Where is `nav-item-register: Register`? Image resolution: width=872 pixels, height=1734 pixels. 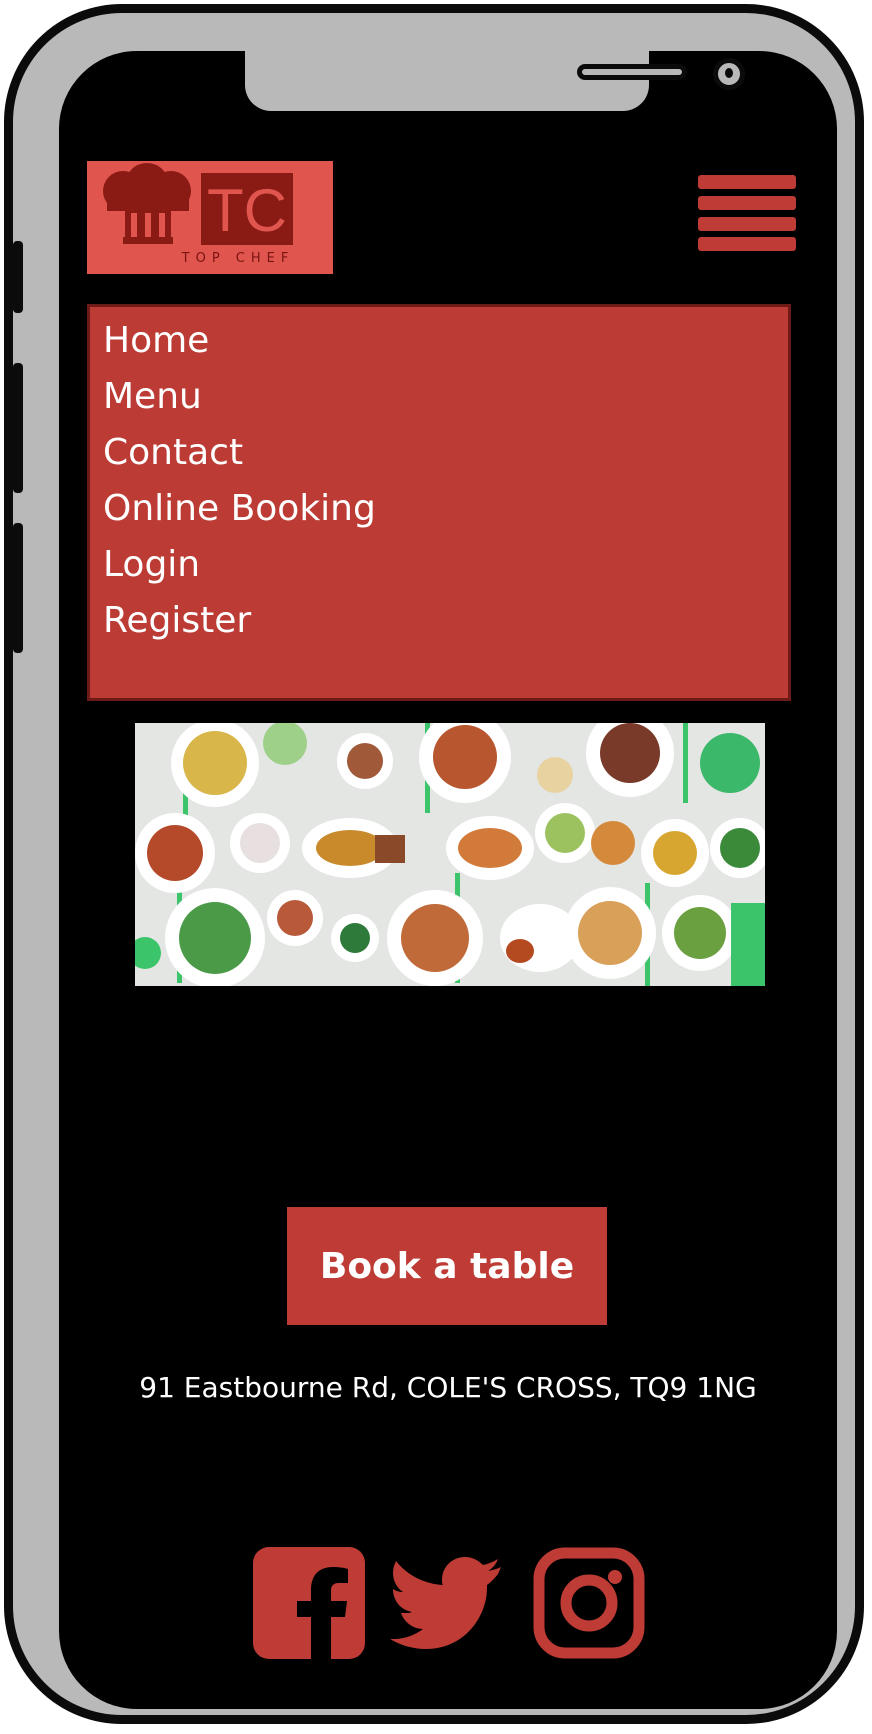
nav-item-register: Register is located at coordinates (445, 621).